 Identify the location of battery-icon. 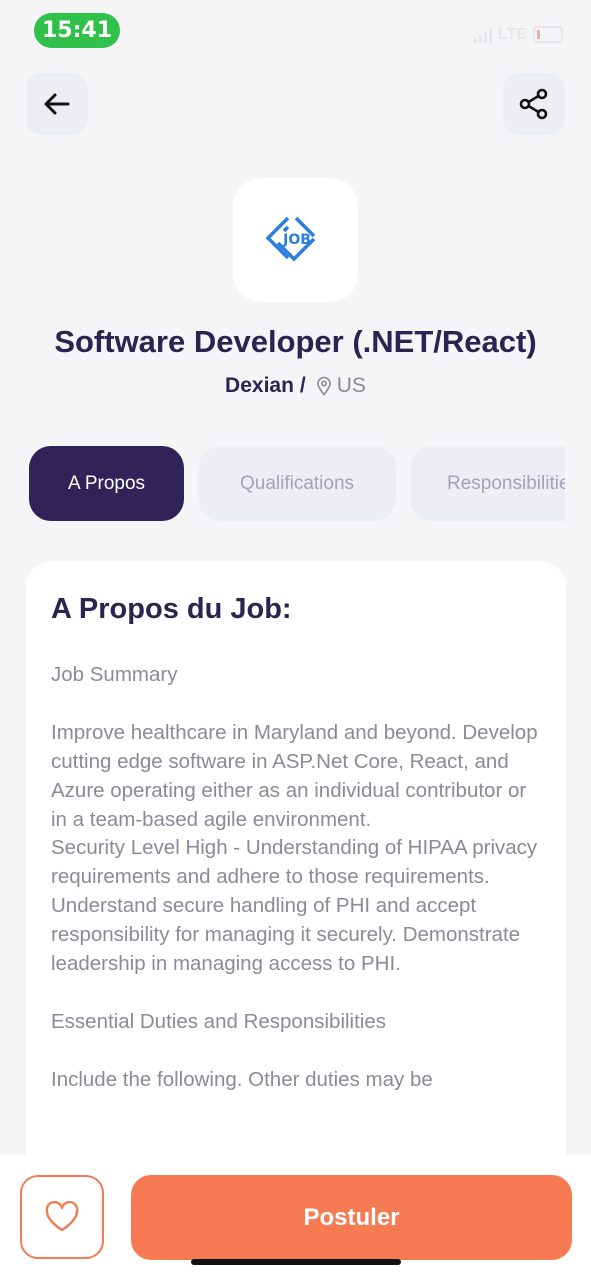
(548, 34).